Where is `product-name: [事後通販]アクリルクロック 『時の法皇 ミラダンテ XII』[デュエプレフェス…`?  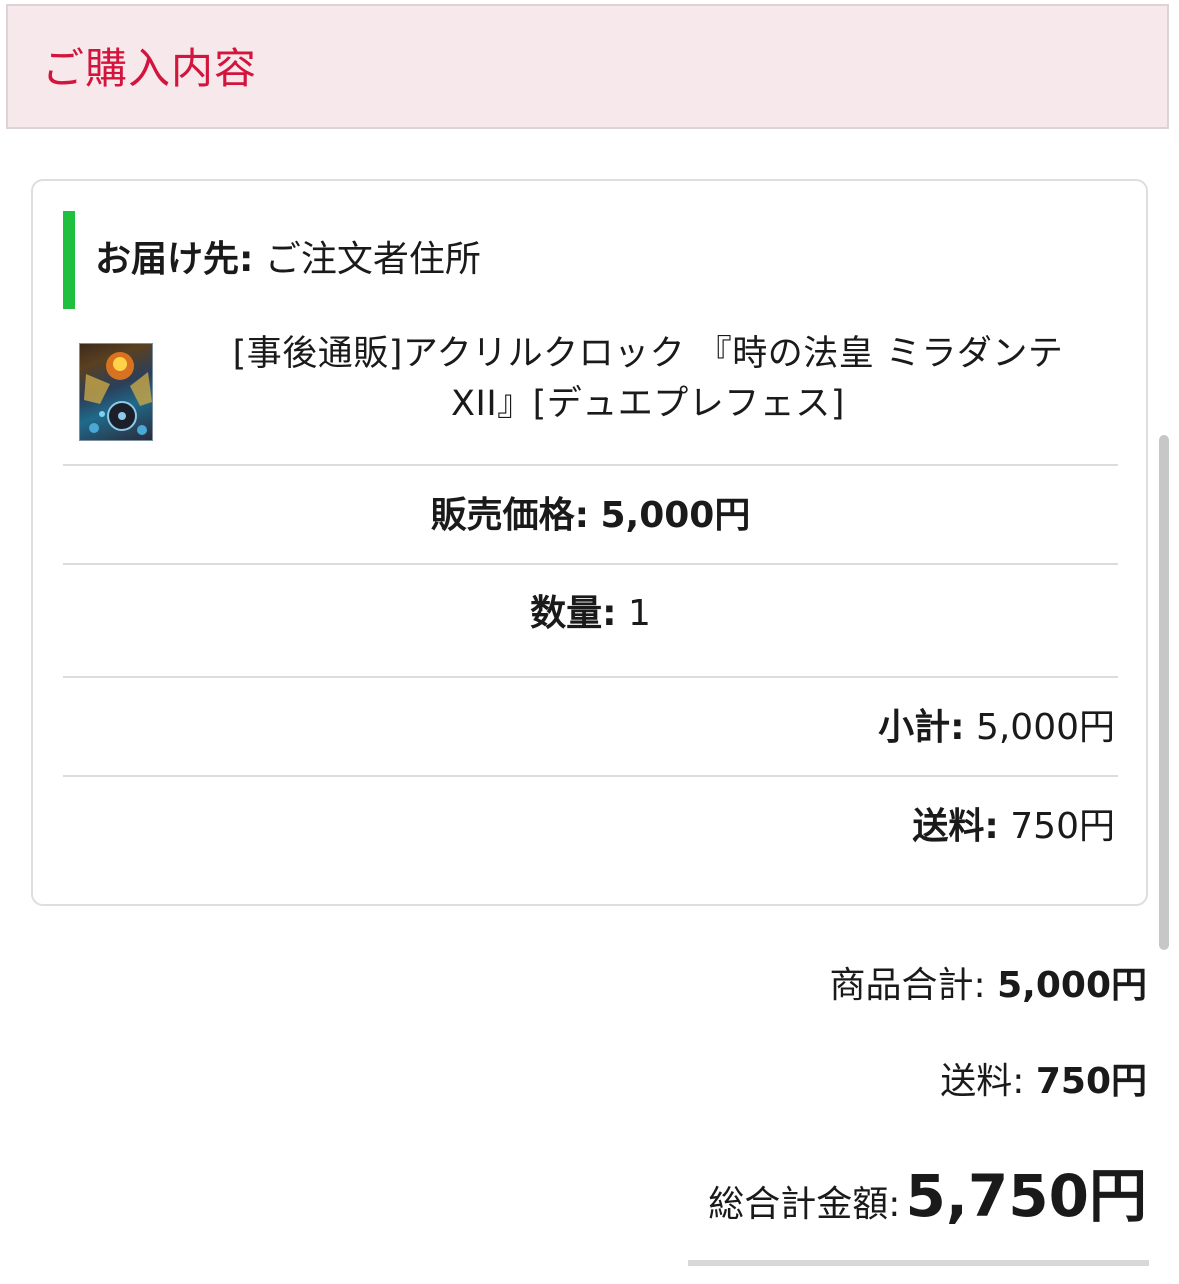
product-name: [事後通販]アクリルクロック 『時の法皇 ミラダンテ XII』[デュエプレフェス… is located at coordinates (648, 379).